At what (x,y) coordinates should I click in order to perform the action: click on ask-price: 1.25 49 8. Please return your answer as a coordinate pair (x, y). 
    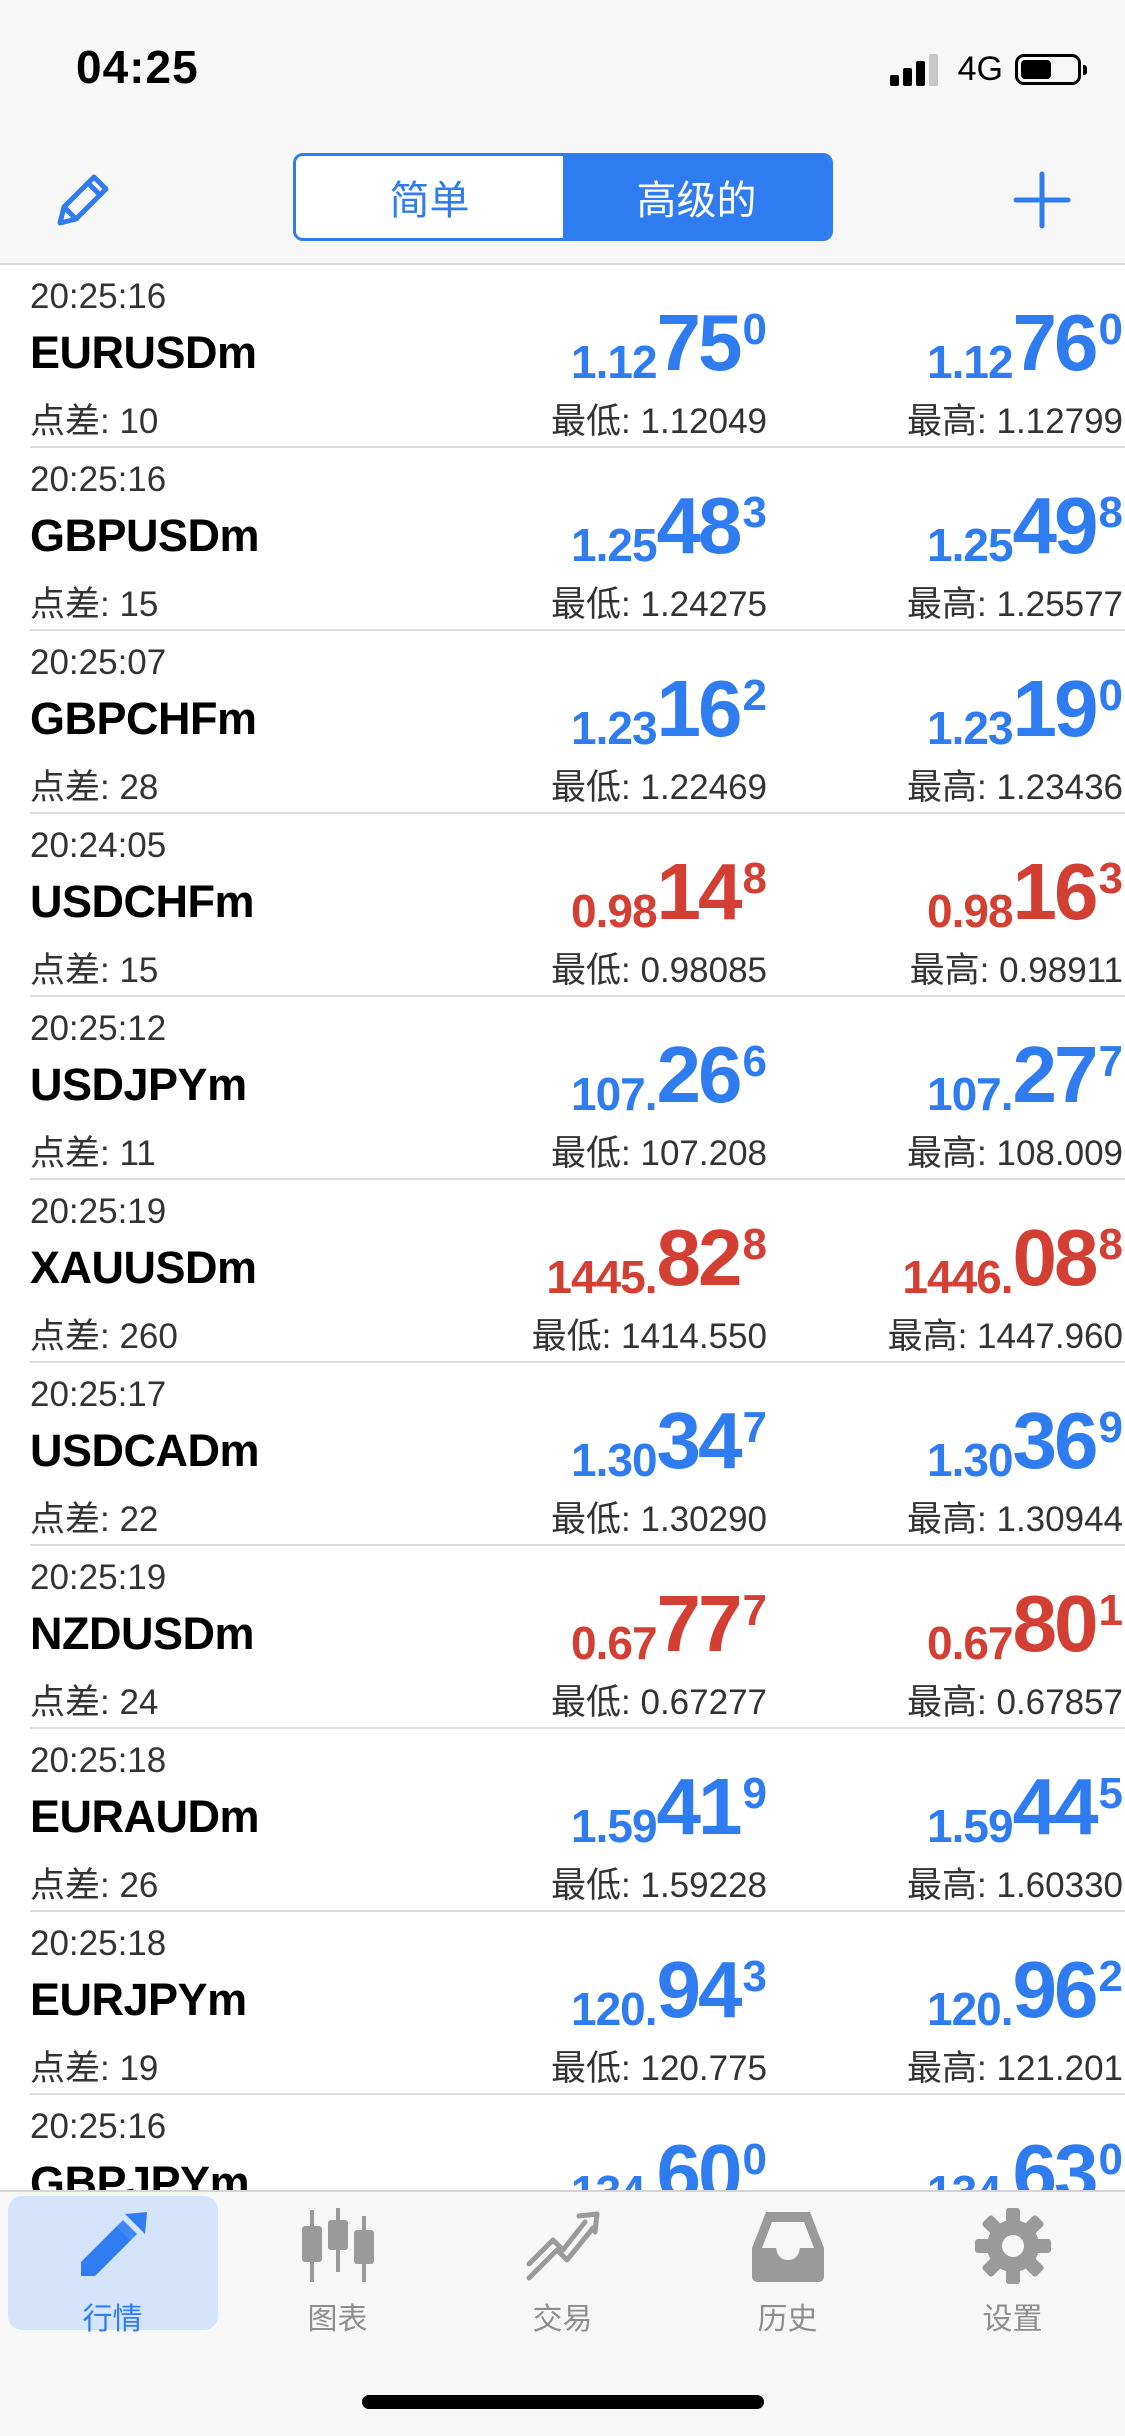
    Looking at the image, I should click on (1025, 529).